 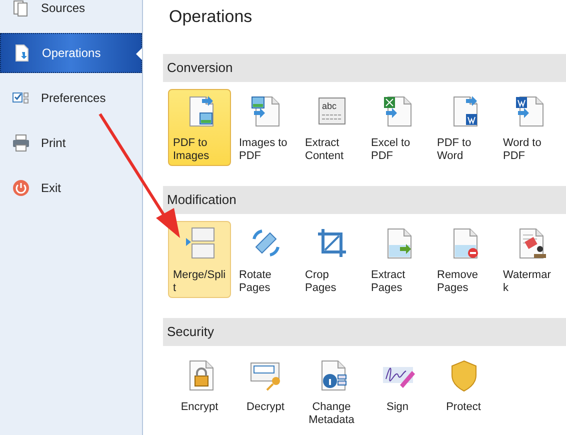 I want to click on printer-icon, so click(x=21, y=143).